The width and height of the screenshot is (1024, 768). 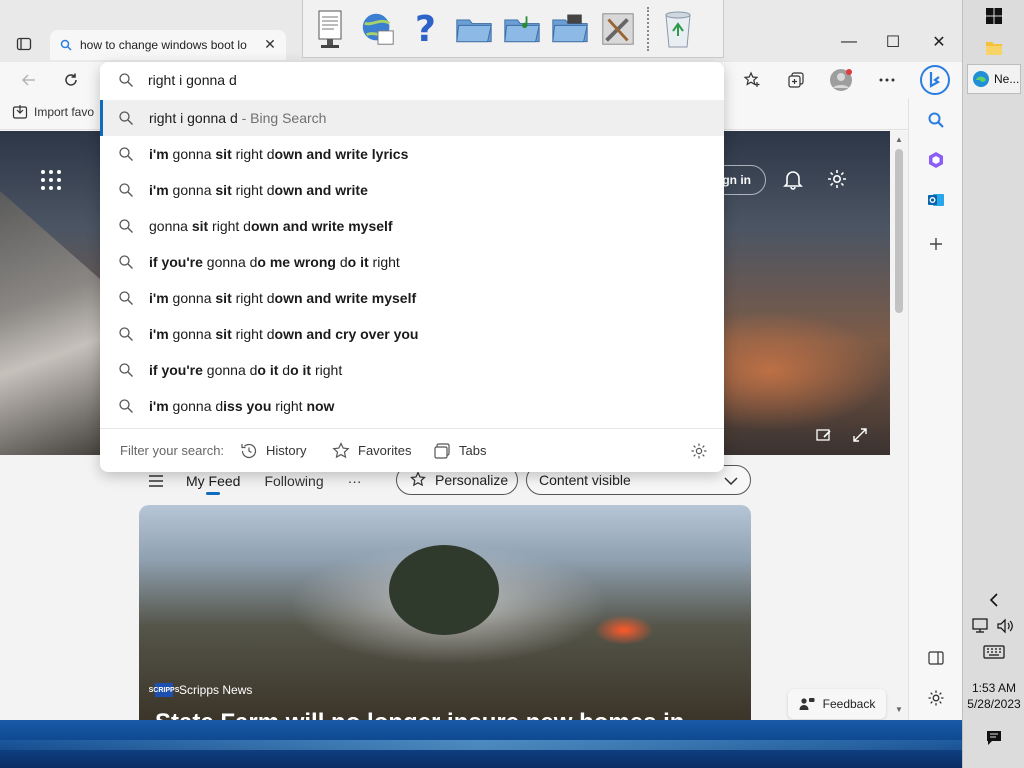 I want to click on folder-icon, so click(x=994, y=48).